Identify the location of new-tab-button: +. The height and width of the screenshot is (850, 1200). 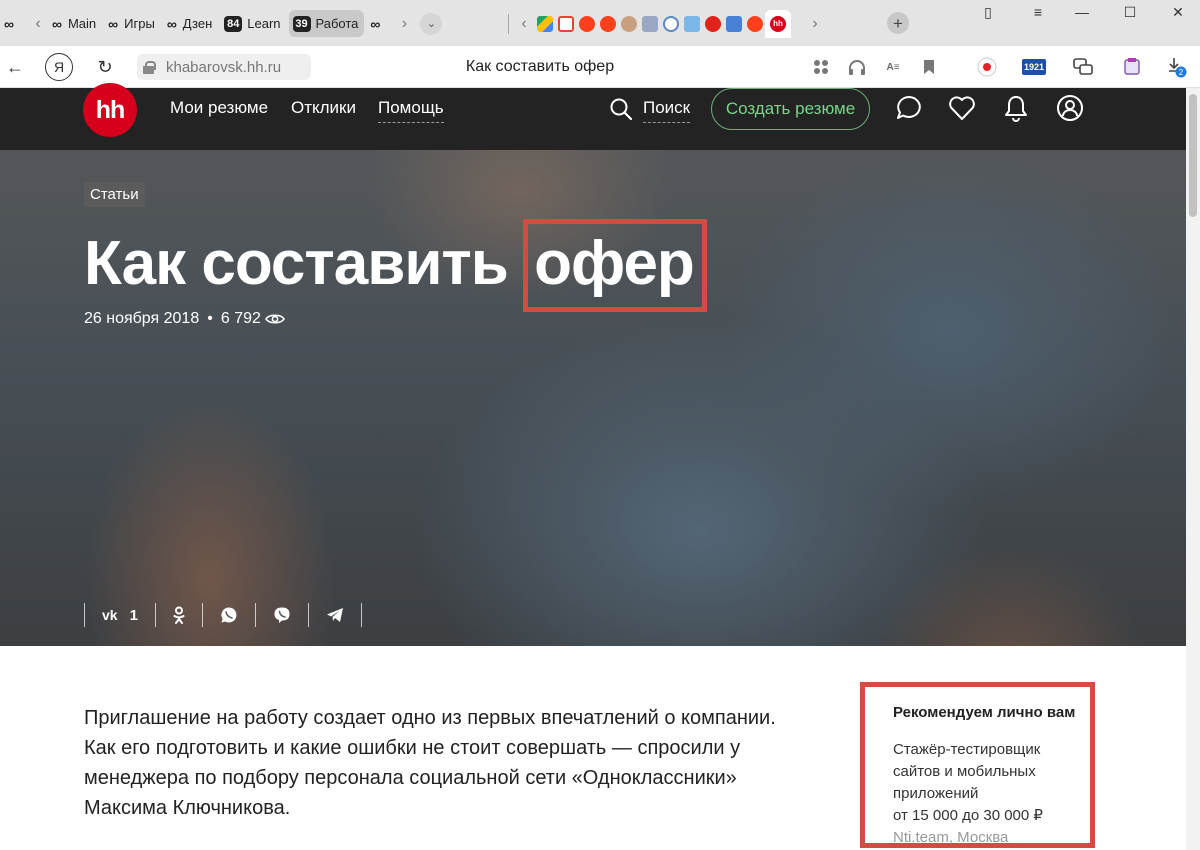
(898, 23).